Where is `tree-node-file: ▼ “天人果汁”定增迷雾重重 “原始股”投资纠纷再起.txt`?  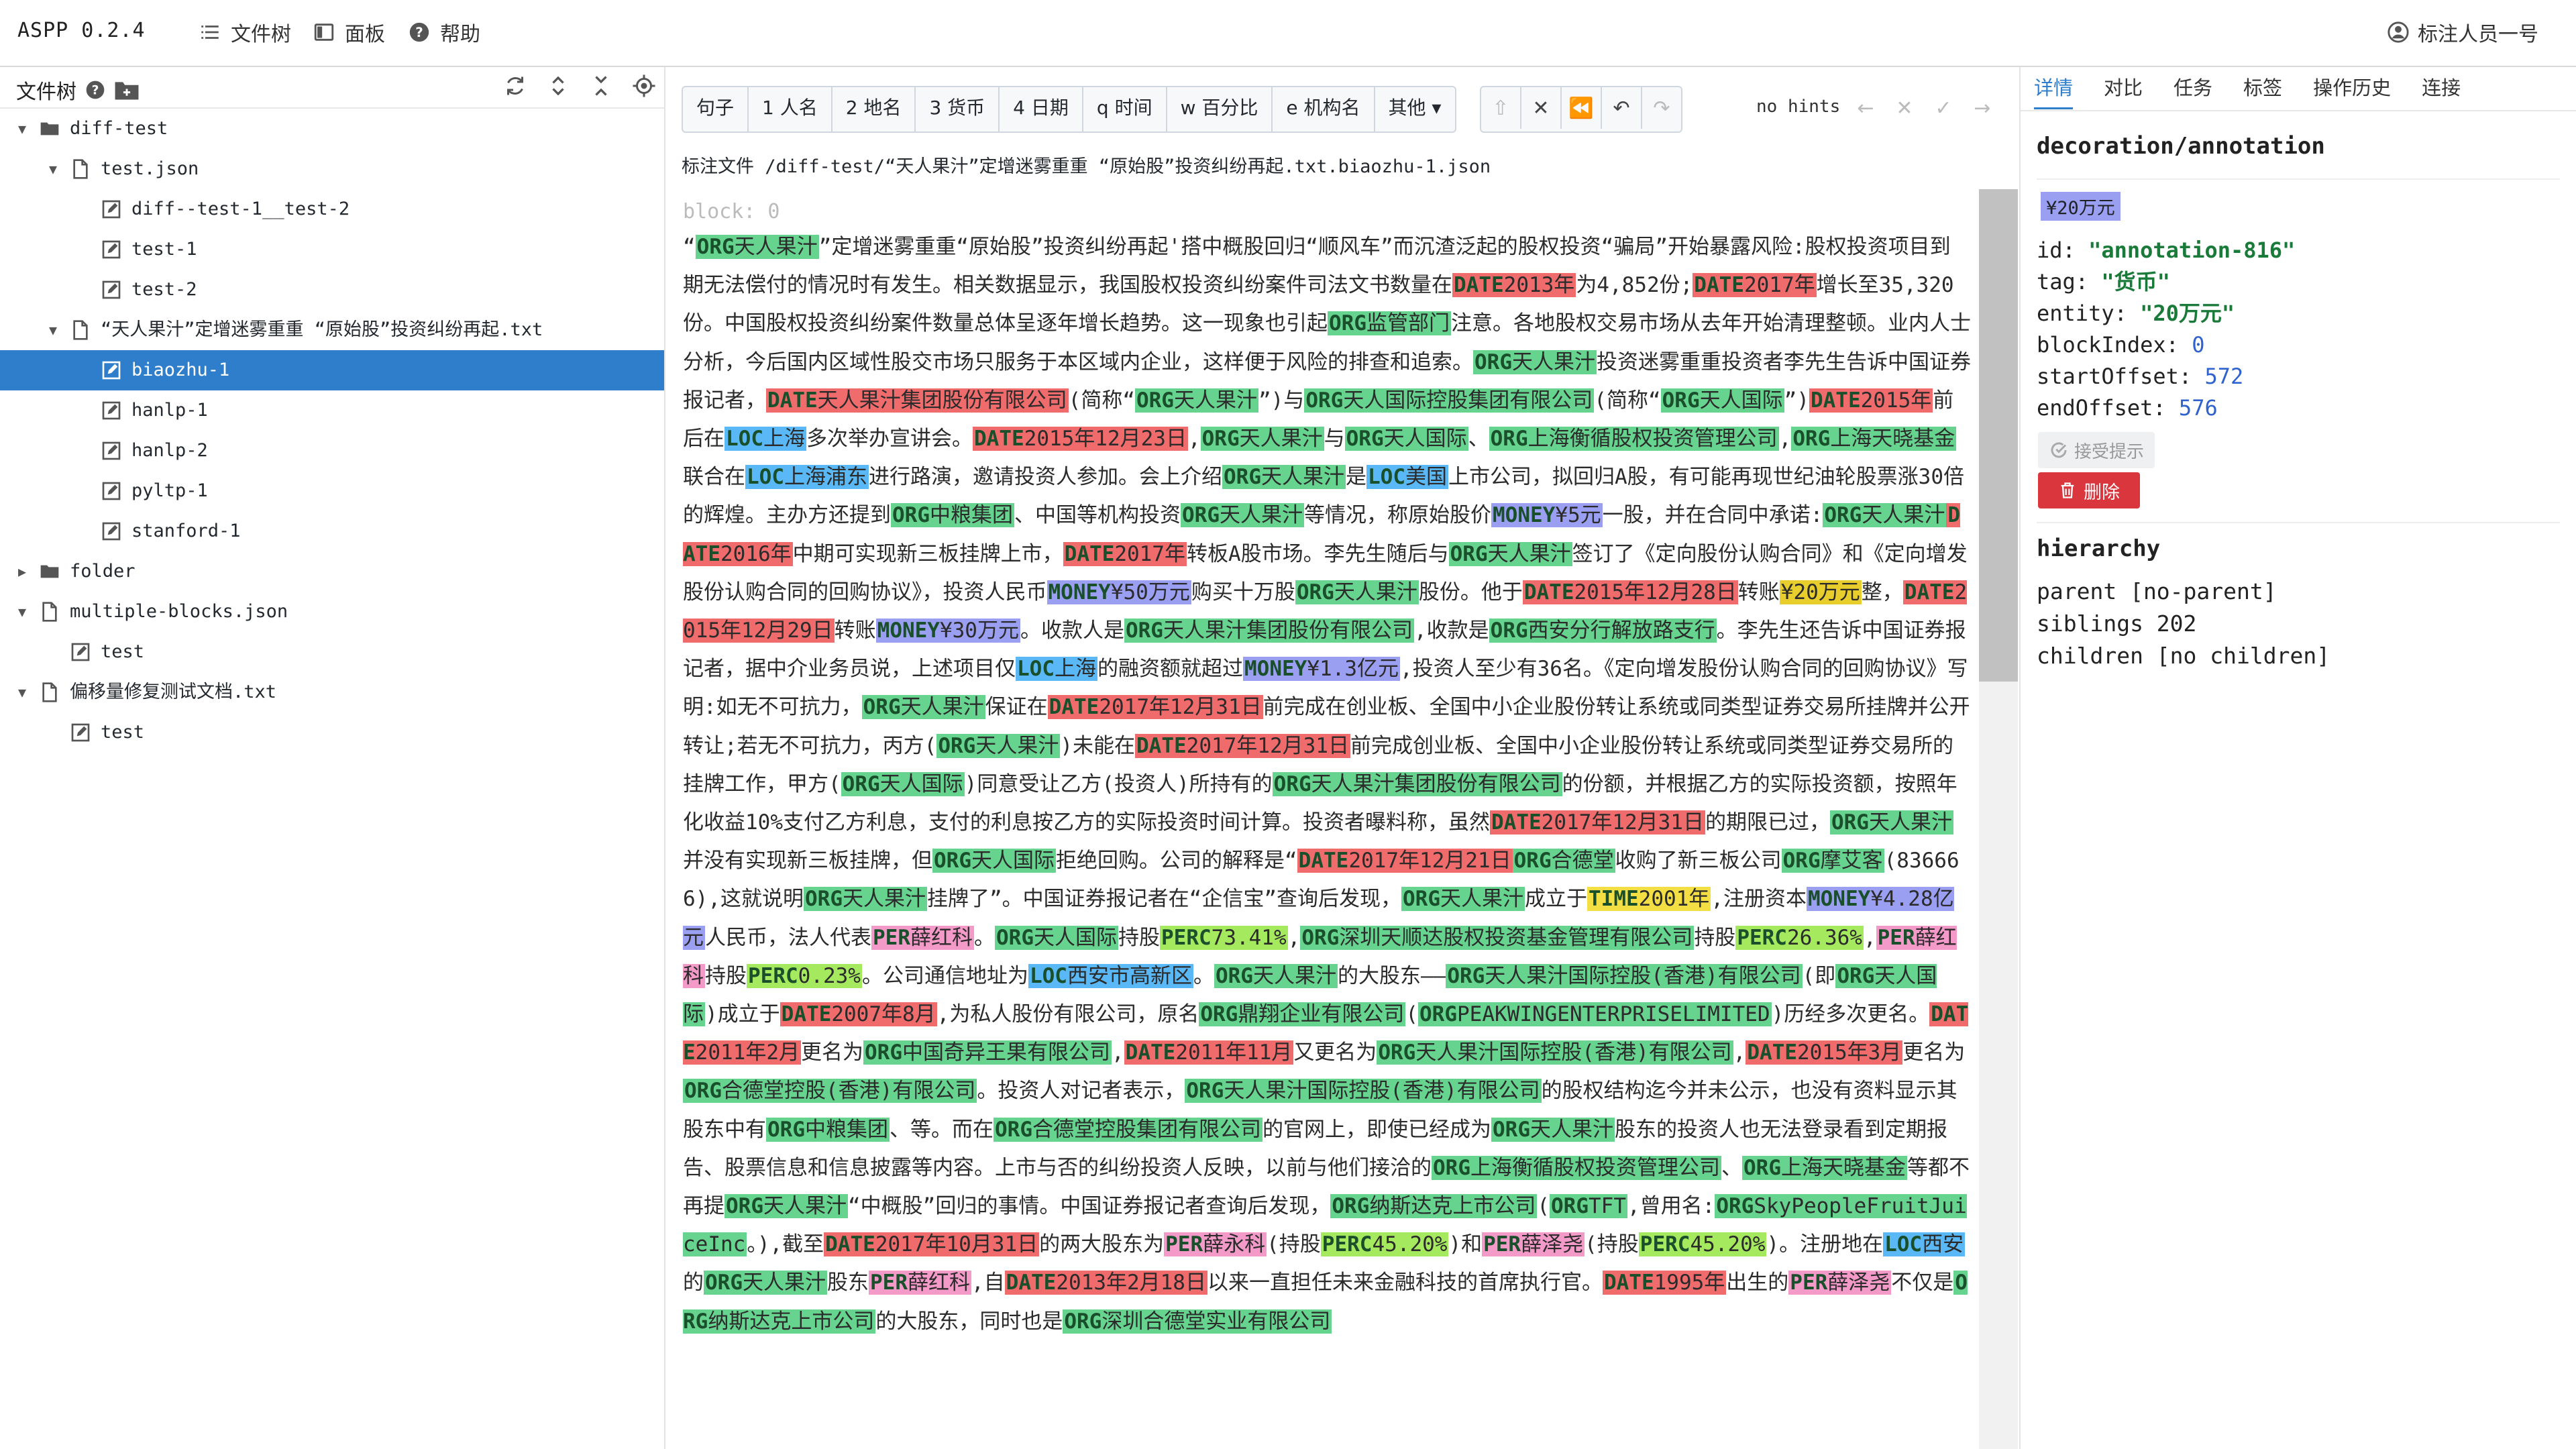 tree-node-file: ▼ “天人果汁”定增迷雾重重 “原始股”投资纠纷再起.txt is located at coordinates (332, 330).